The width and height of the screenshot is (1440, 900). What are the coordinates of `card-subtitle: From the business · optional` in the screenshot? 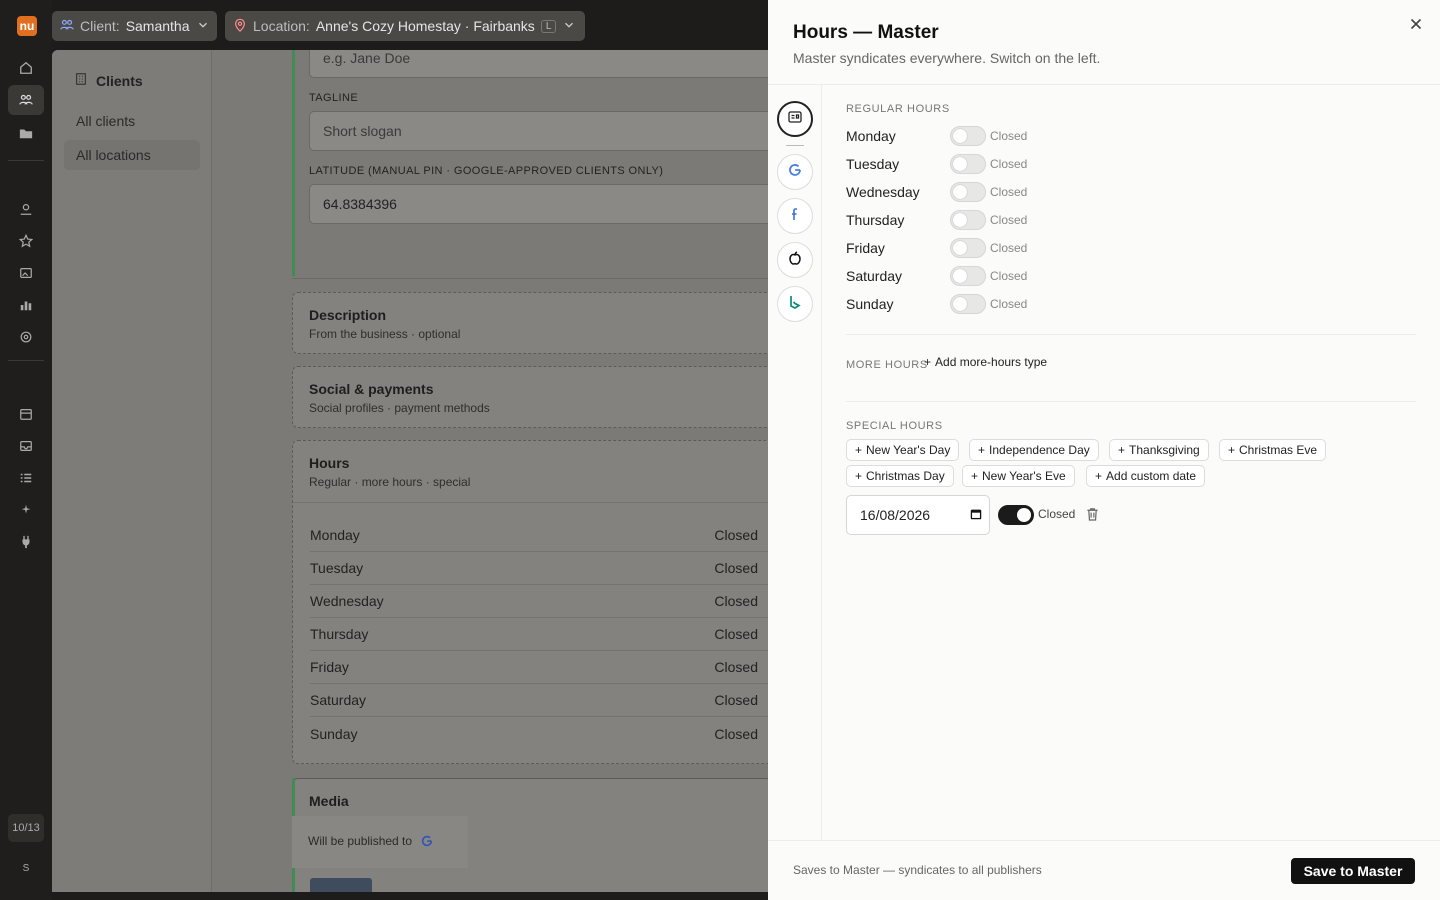 It's located at (385, 334).